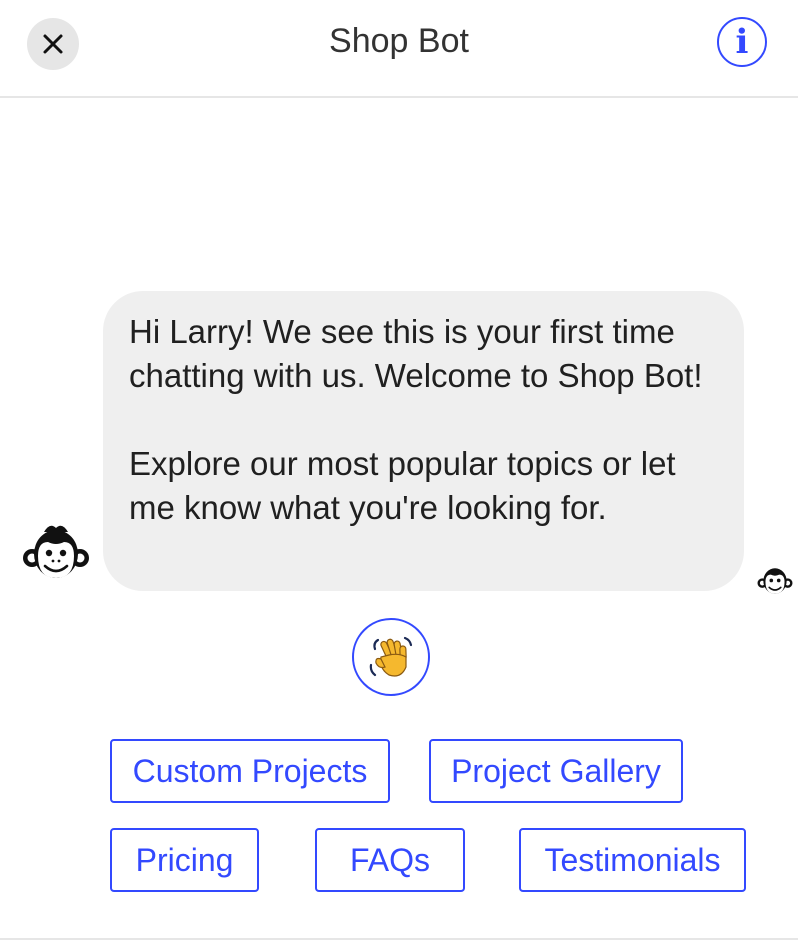 This screenshot has width=798, height=942. What do you see at coordinates (632, 860) in the screenshot?
I see `quick-reply-testimonials: Testimonials` at bounding box center [632, 860].